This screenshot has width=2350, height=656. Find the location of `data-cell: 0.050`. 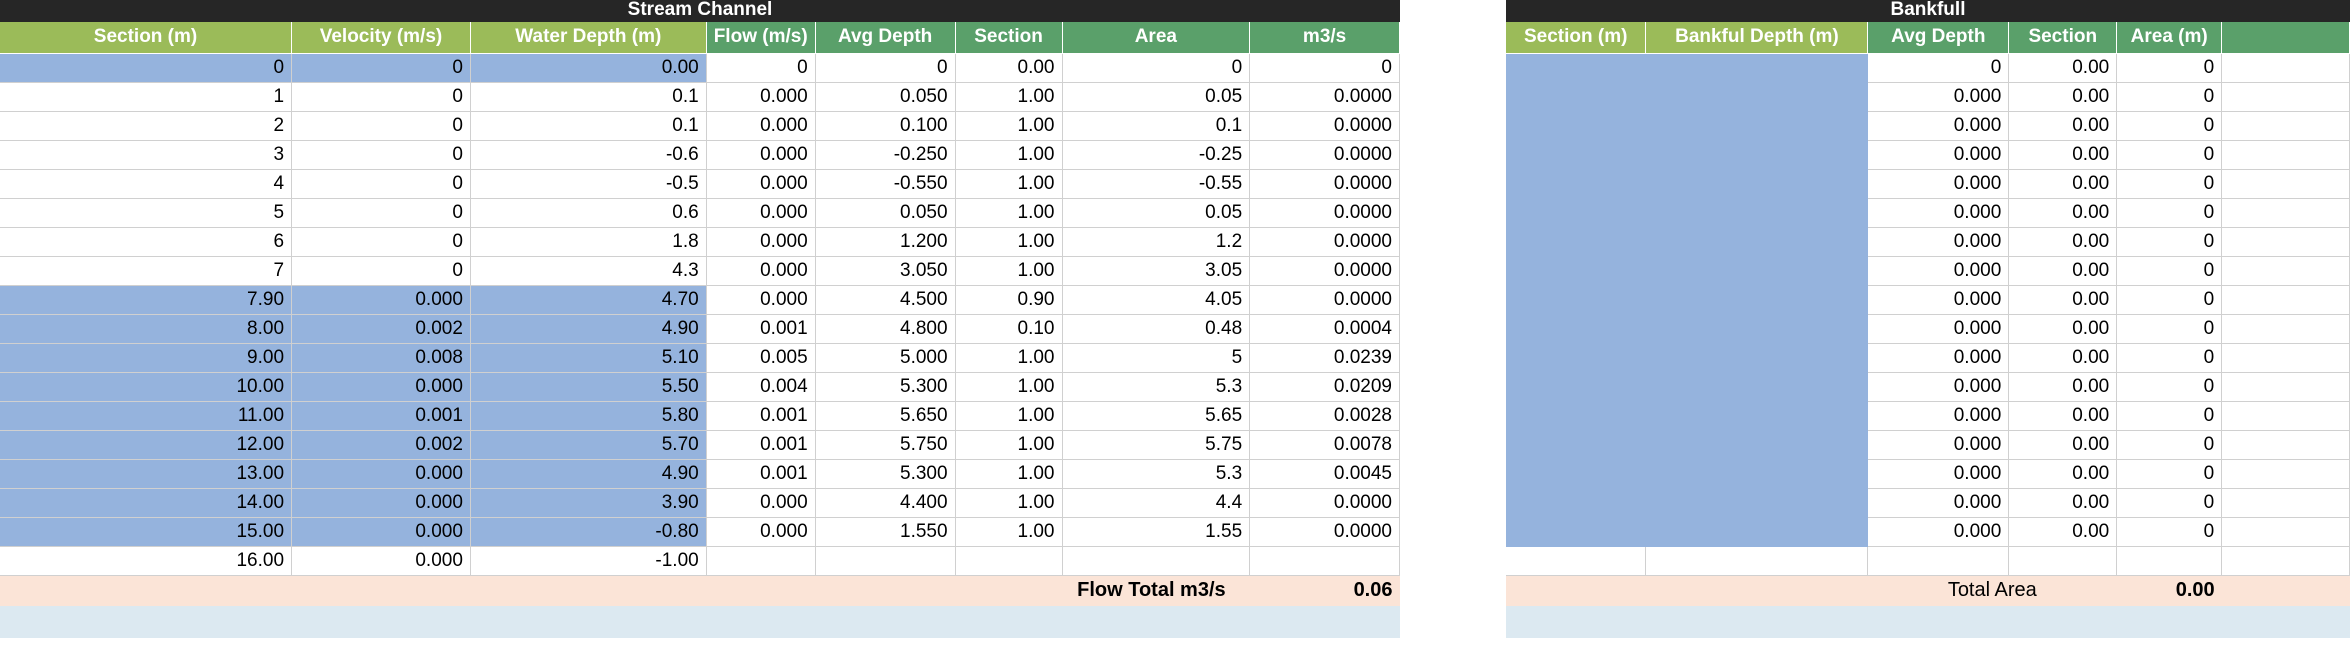

data-cell: 0.050 is located at coordinates (885, 97).